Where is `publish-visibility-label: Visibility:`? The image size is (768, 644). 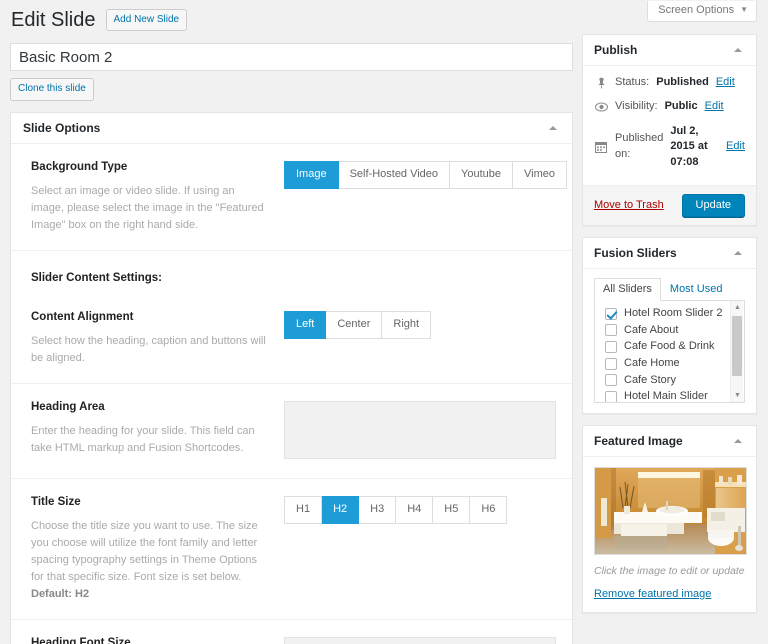
publish-visibility-label: Visibility: is located at coordinates (636, 106).